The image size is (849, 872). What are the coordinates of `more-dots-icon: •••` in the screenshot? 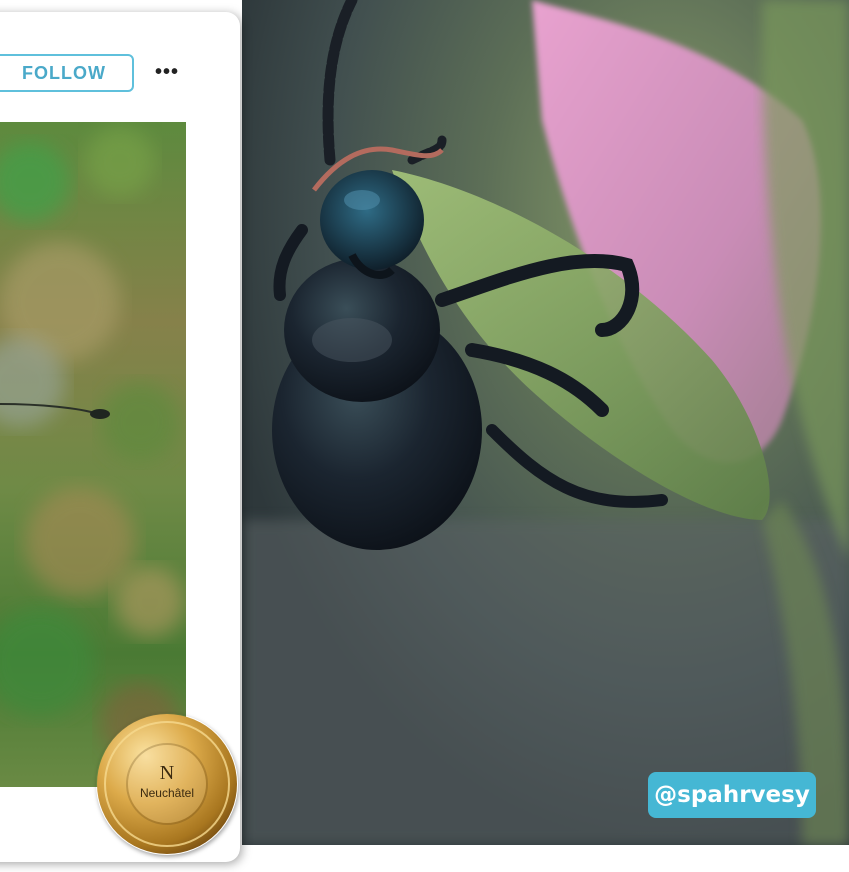 It's located at (167, 72).